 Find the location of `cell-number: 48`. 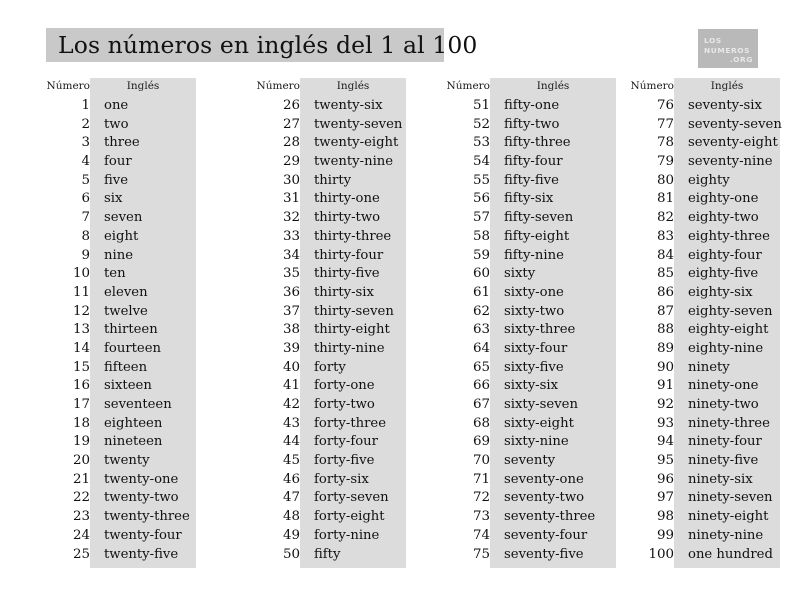

cell-number: 48 is located at coordinates (291, 517).